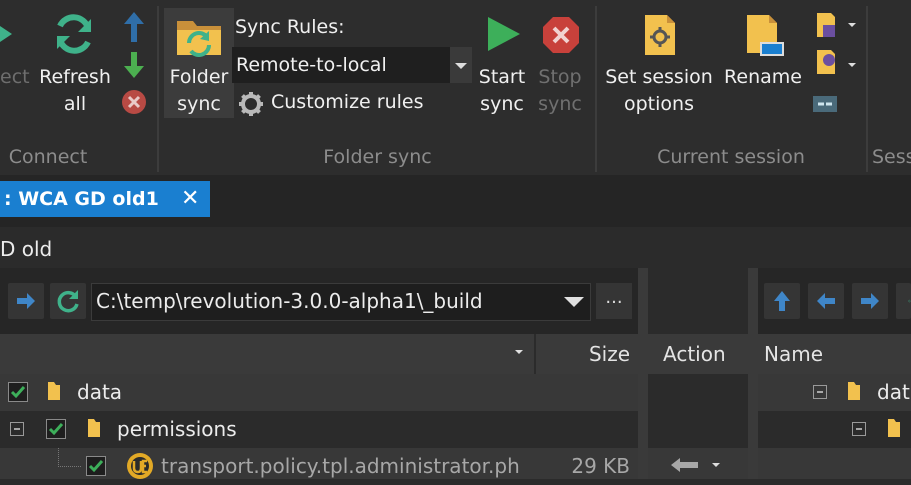 The image size is (911, 485). I want to click on connect-icon, so click(6, 34).